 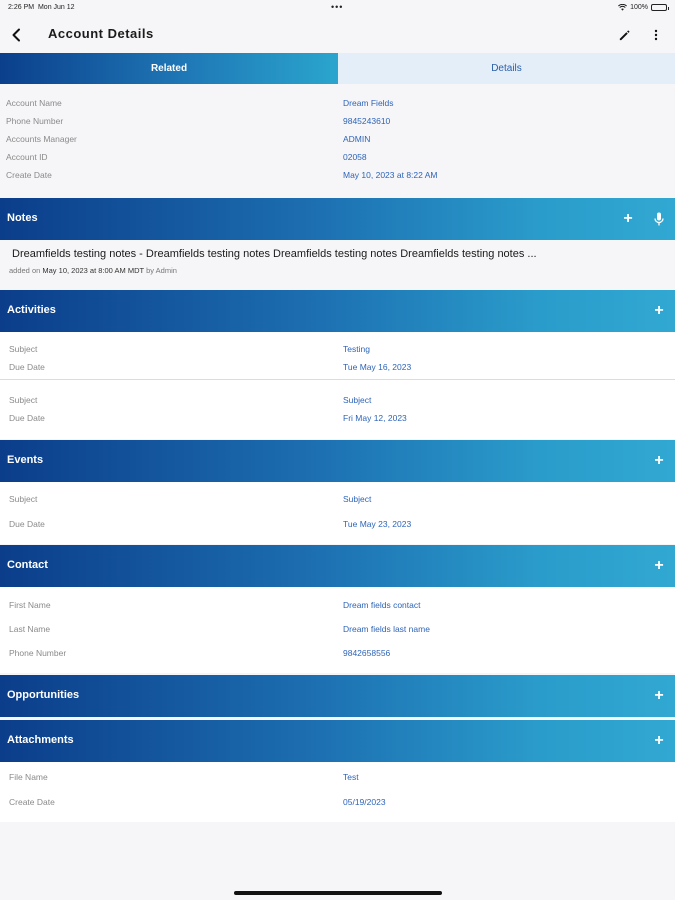 What do you see at coordinates (337, 103) in the screenshot?
I see `account-name-row: Account Name Dream Fields` at bounding box center [337, 103].